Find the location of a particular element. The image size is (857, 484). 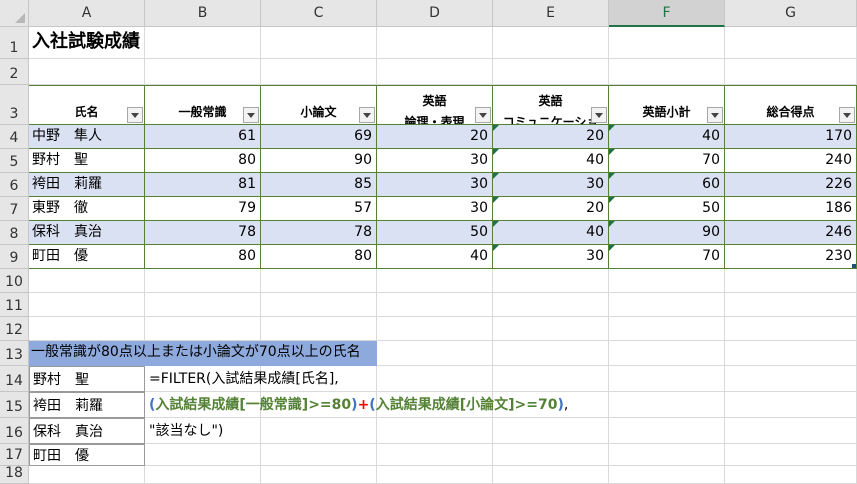

score-cell: 85 is located at coordinates (319, 185).